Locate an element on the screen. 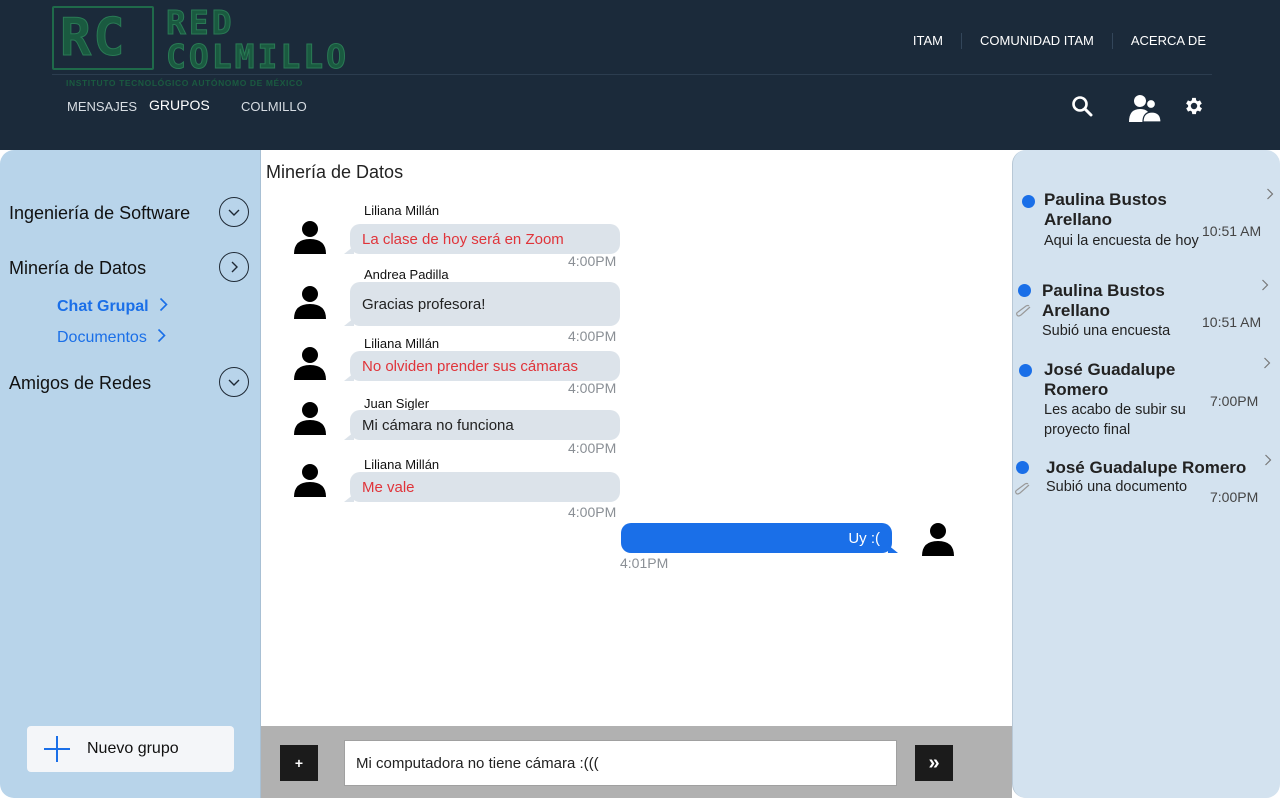 The height and width of the screenshot is (798, 1280). group-mineria-de-datos: Minería de Datos is located at coordinates (129, 268).